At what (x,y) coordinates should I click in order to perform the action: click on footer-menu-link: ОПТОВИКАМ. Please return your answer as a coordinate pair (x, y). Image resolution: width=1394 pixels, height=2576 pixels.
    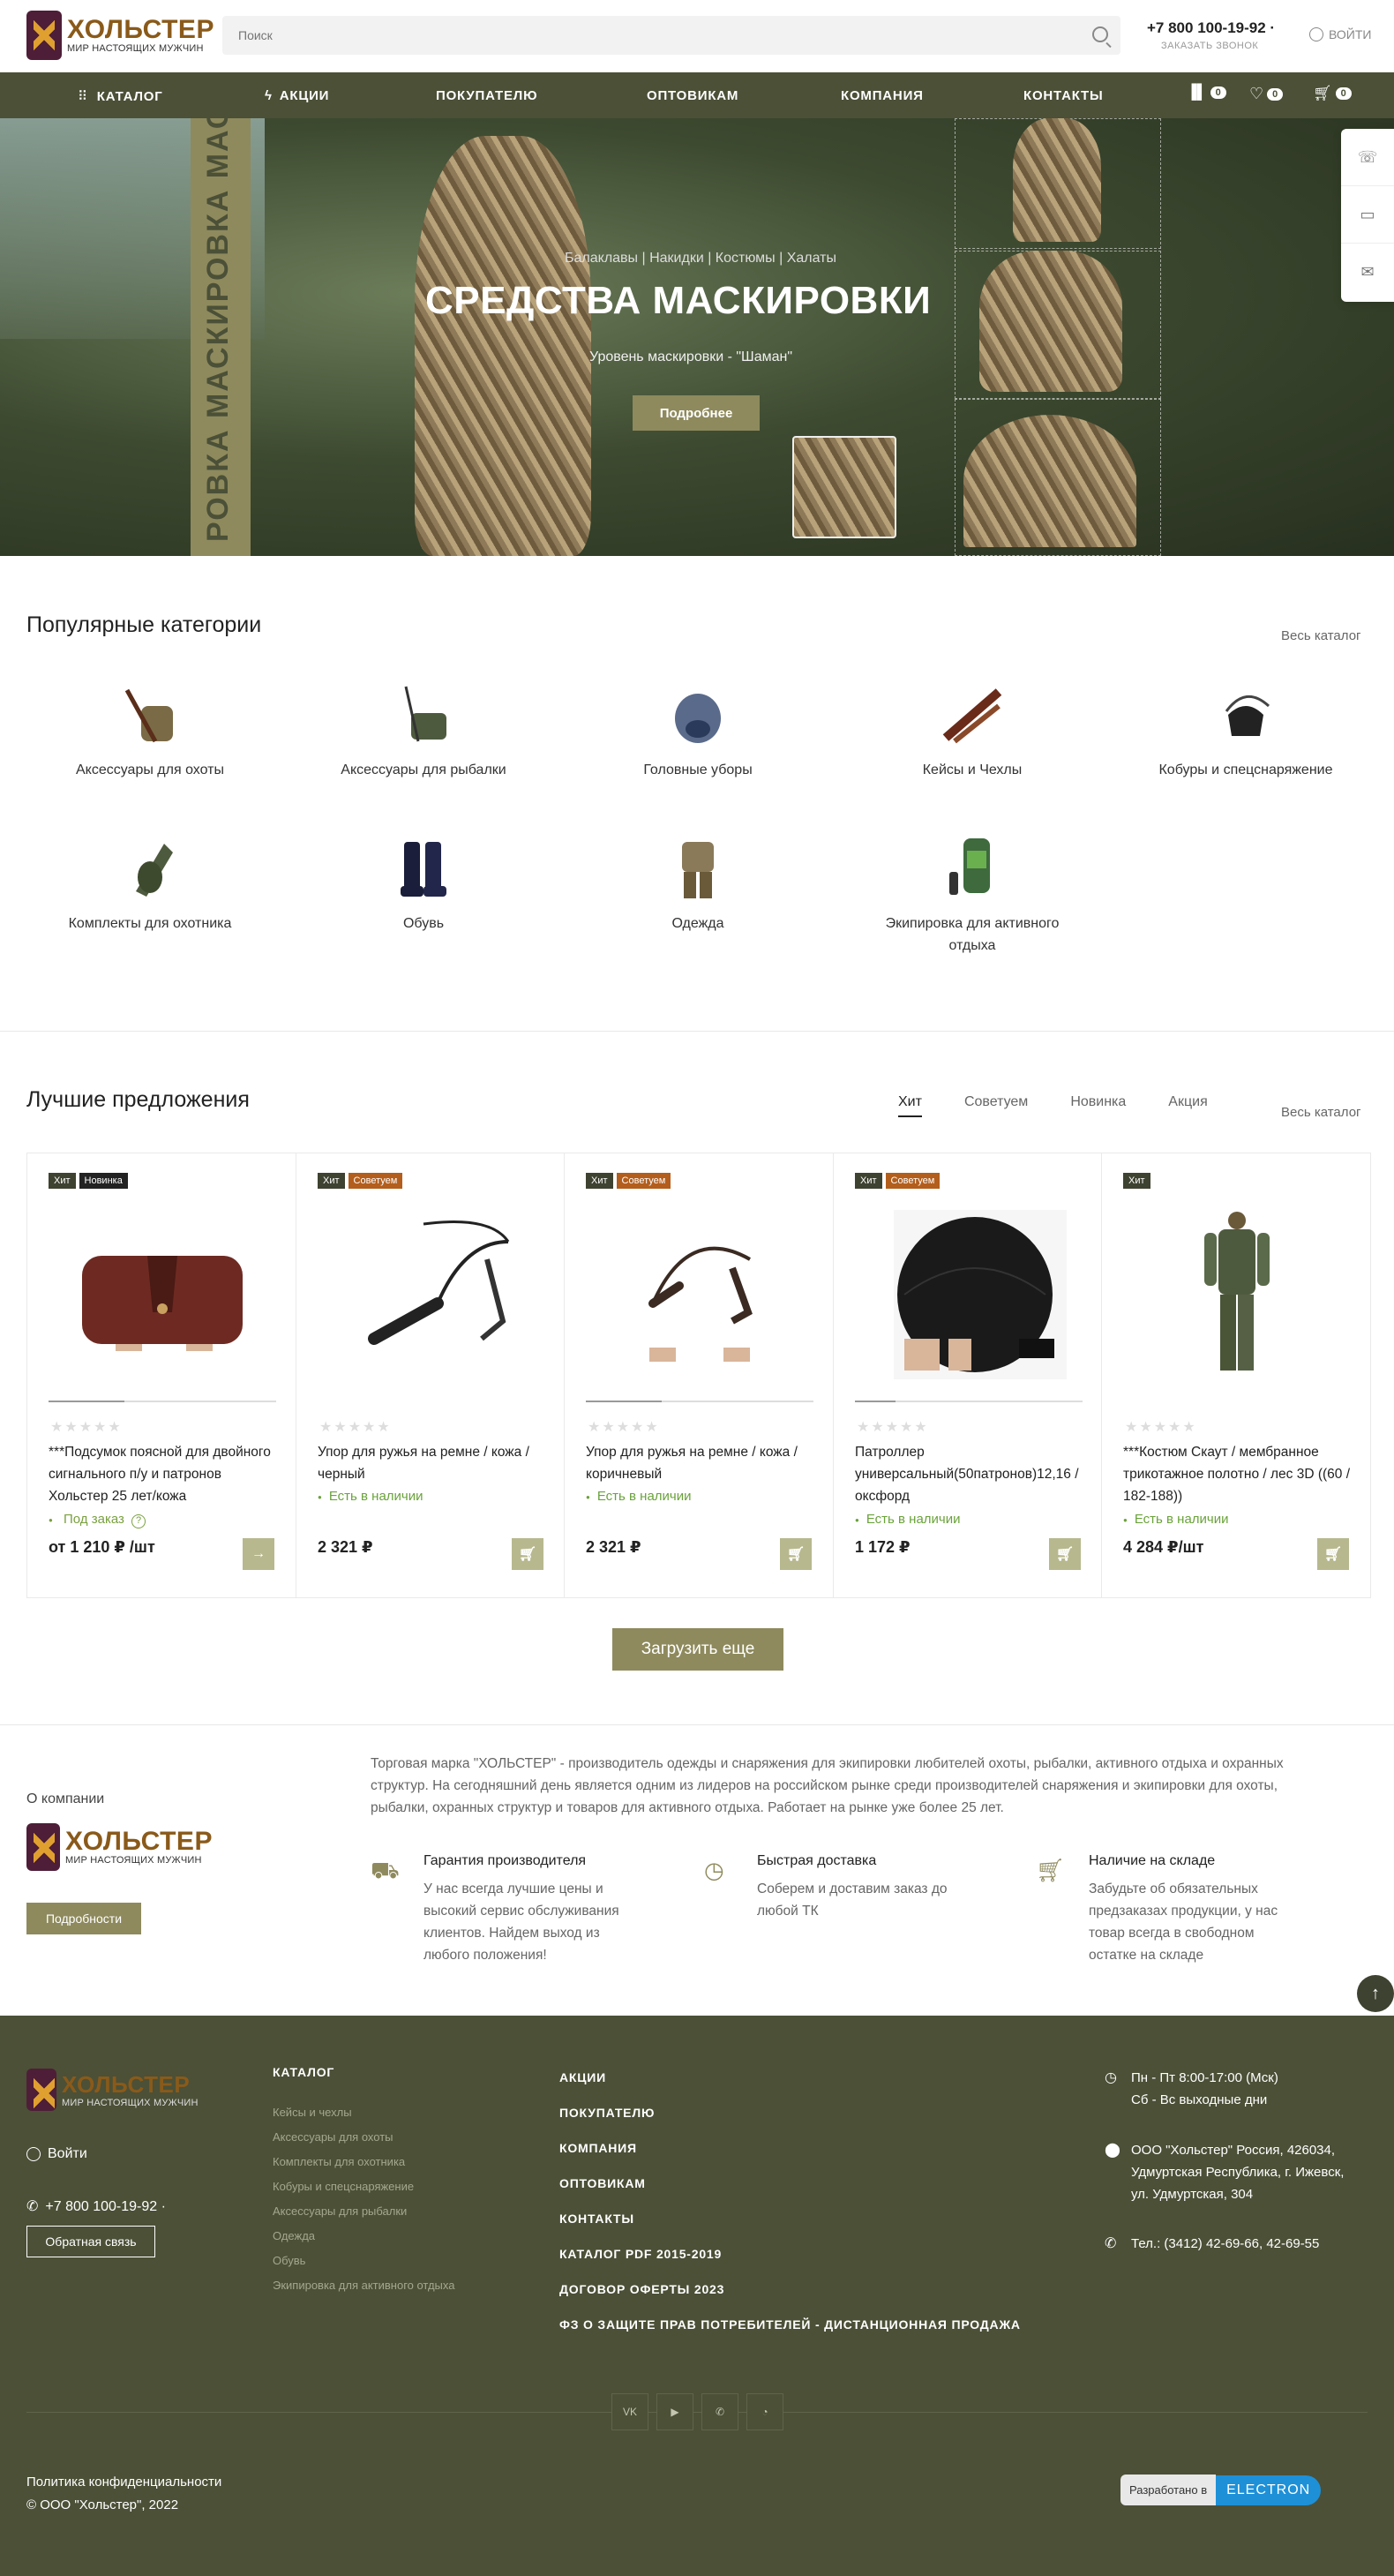
    Looking at the image, I should click on (603, 2183).